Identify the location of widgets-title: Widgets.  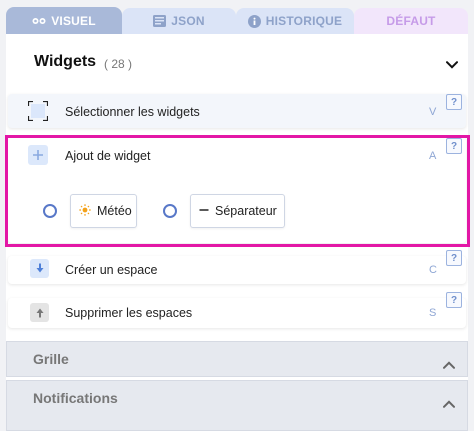
(65, 61).